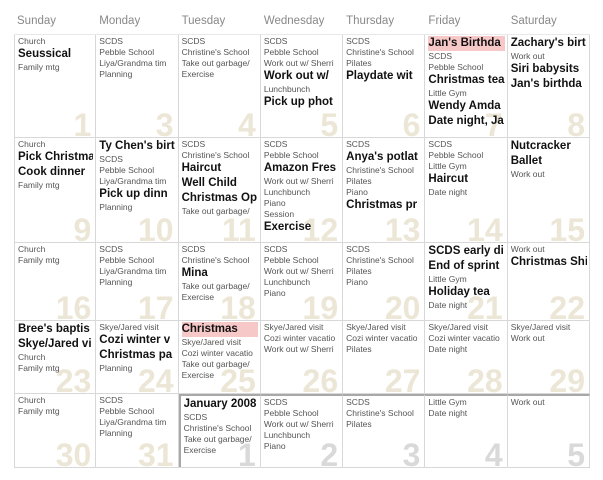 This screenshot has width=603, height=480. Describe the element at coordinates (220, 198) in the screenshot. I see `calendar-event: Christmas Op` at that location.